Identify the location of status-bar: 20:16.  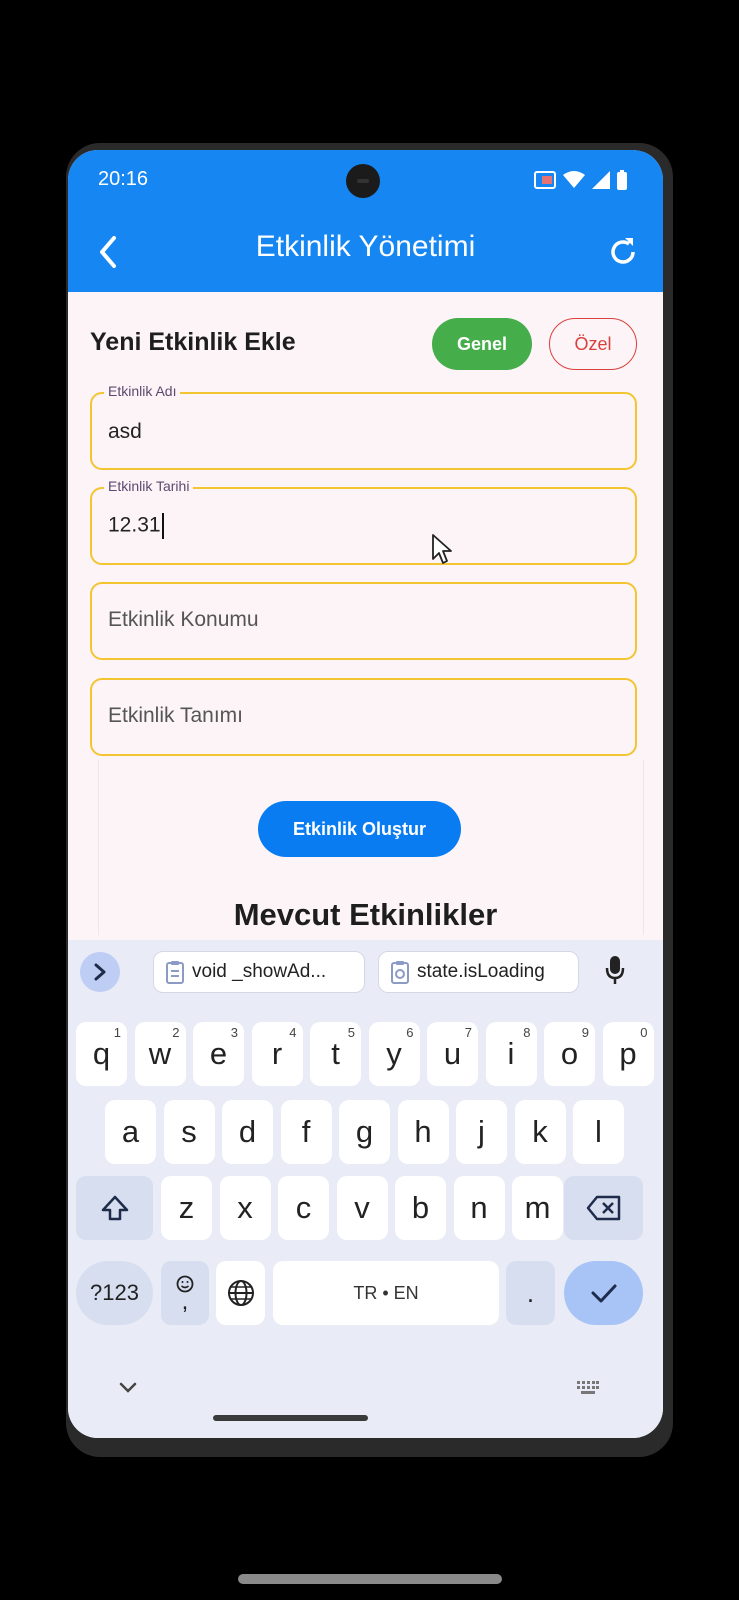
(365, 181).